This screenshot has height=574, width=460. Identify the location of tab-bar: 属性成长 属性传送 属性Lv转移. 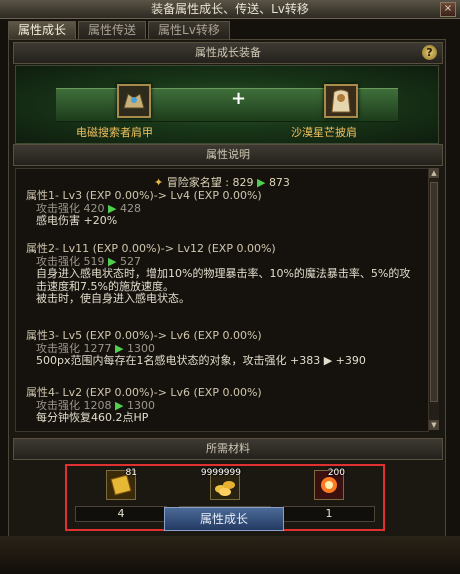
(119, 30).